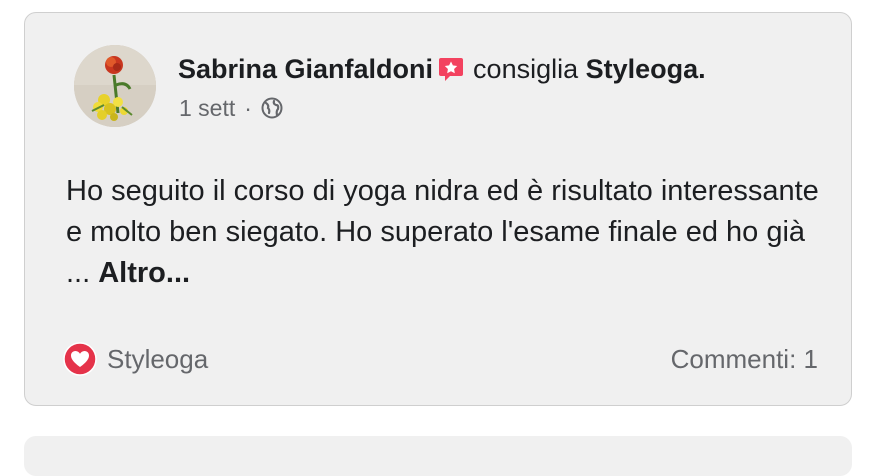 Image resolution: width=882 pixels, height=476 pixels. I want to click on page-name-link: Styleoga., so click(646, 69).